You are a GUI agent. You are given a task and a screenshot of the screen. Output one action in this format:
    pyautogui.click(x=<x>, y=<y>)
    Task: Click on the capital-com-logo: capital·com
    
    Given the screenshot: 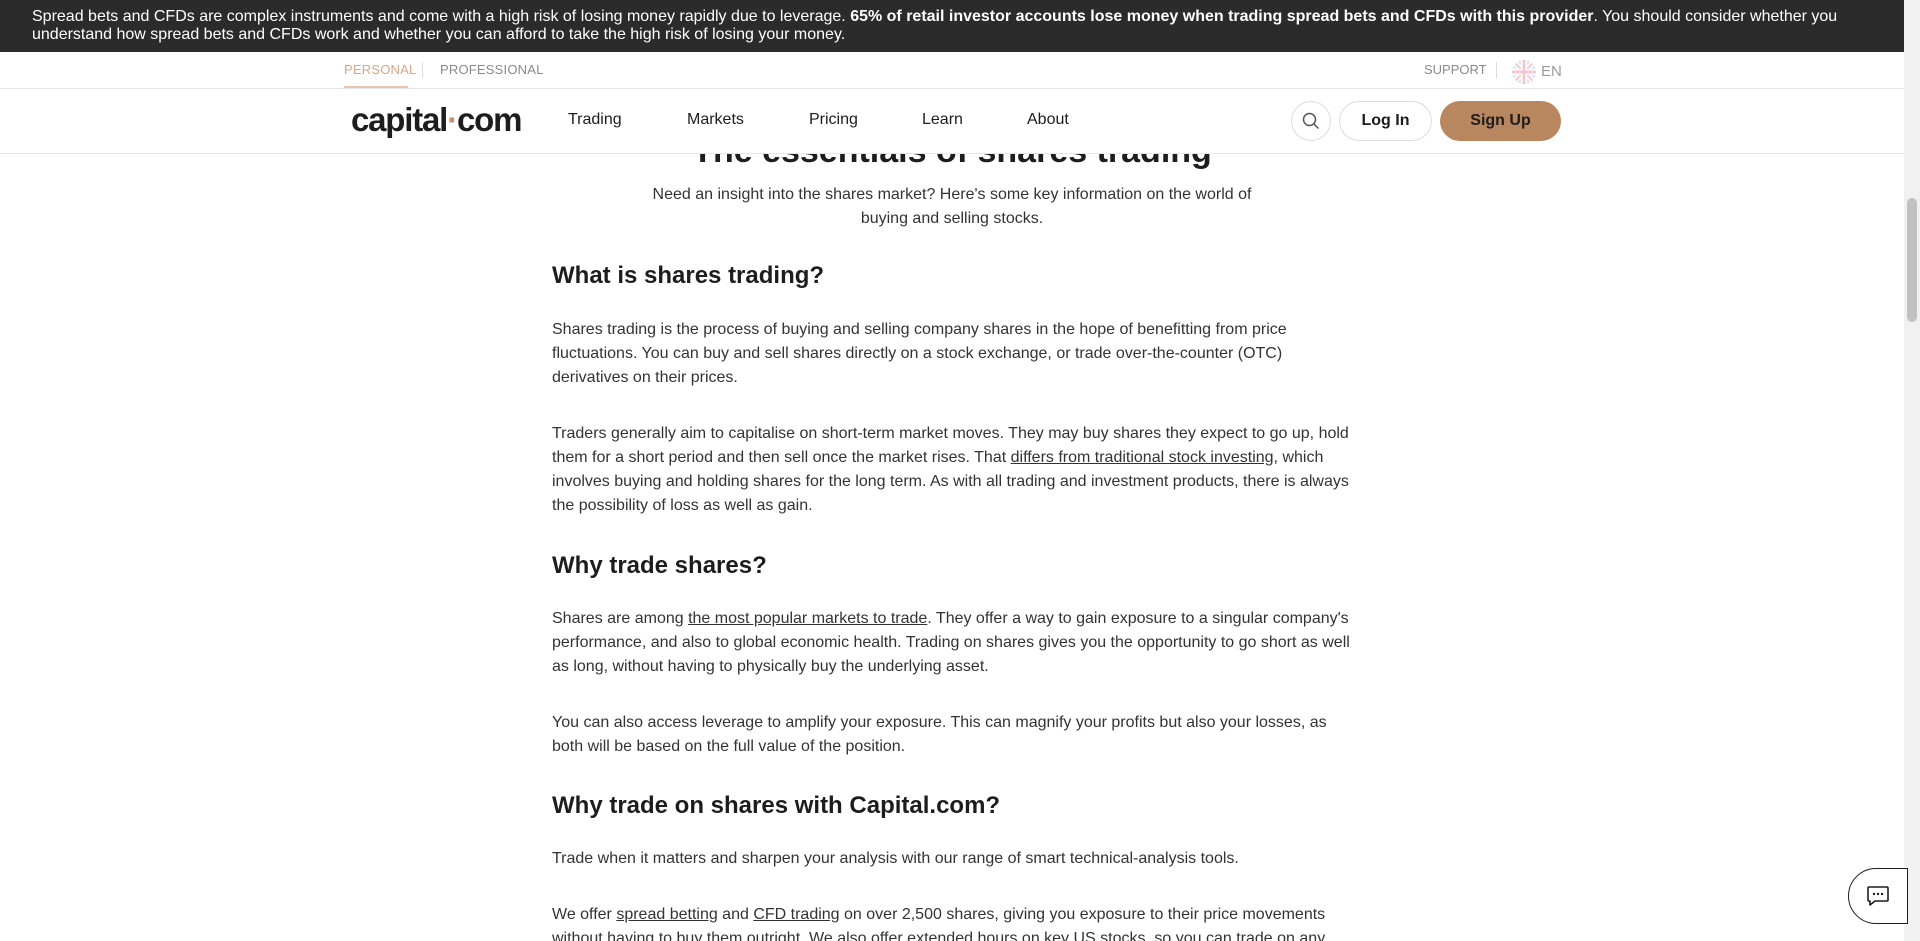 What is the action you would take?
    pyautogui.click(x=436, y=120)
    